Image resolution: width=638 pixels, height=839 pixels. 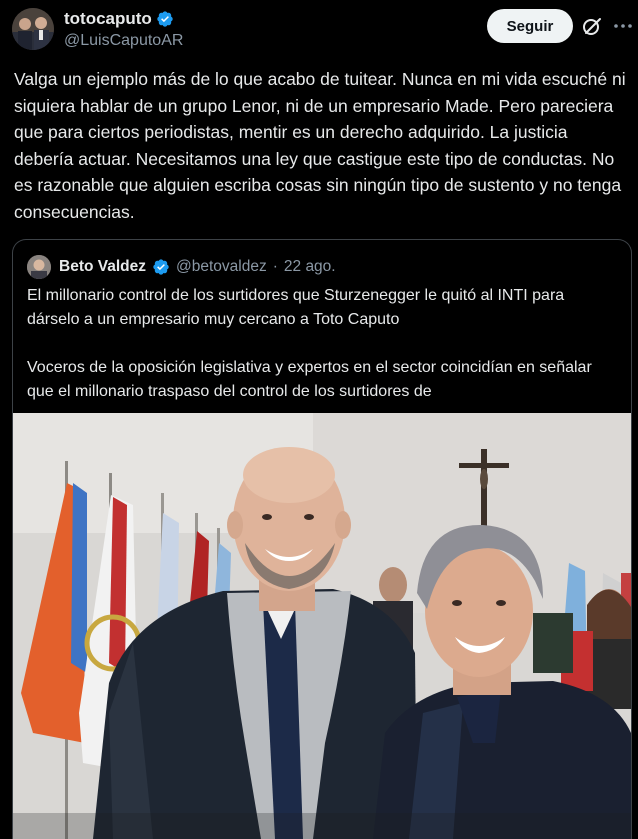 I want to click on verified-badge-icon, so click(x=165, y=19).